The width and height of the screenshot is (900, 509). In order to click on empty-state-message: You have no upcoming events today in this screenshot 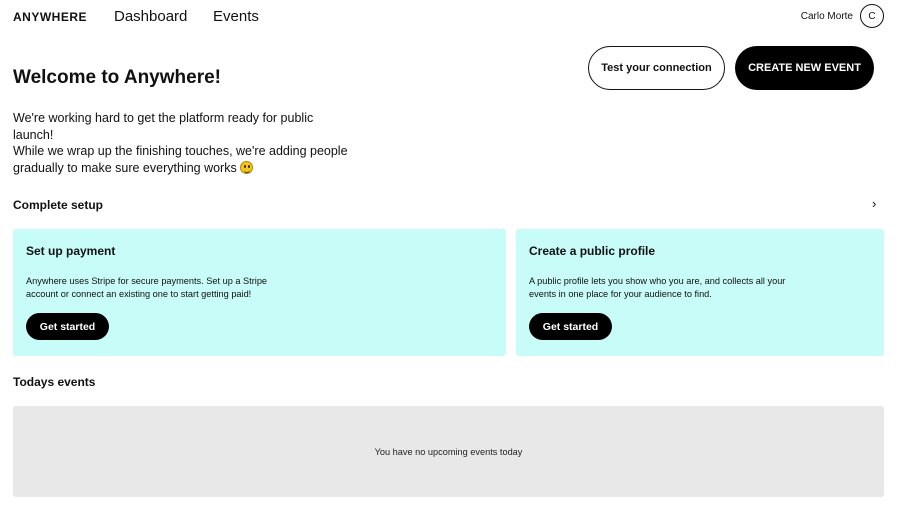, I will do `click(448, 451)`.